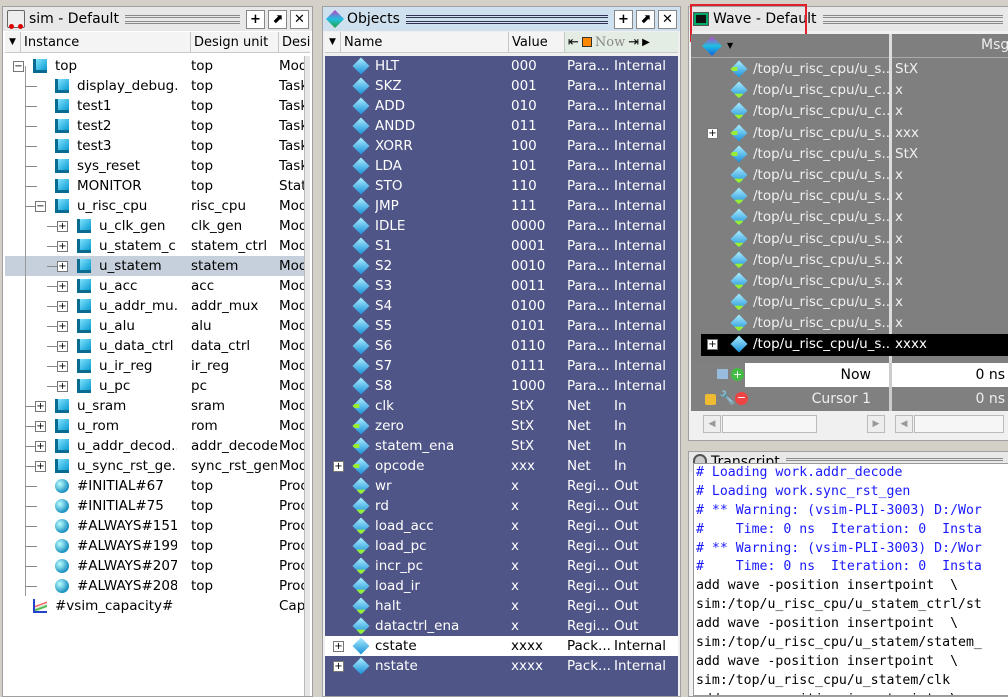 This screenshot has width=1008, height=697. What do you see at coordinates (501, 546) in the screenshot?
I see `object-row: load_pc x Regi... Out` at bounding box center [501, 546].